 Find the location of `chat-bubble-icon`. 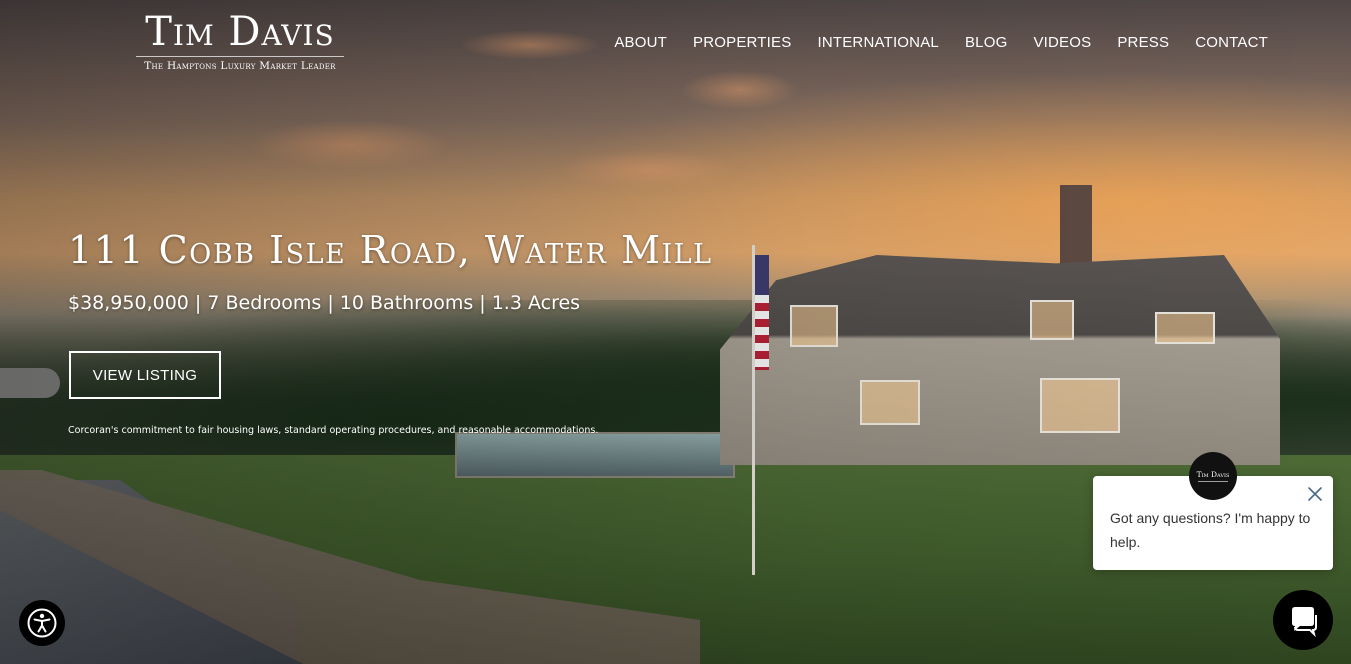

chat-bubble-icon is located at coordinates (1304, 622).